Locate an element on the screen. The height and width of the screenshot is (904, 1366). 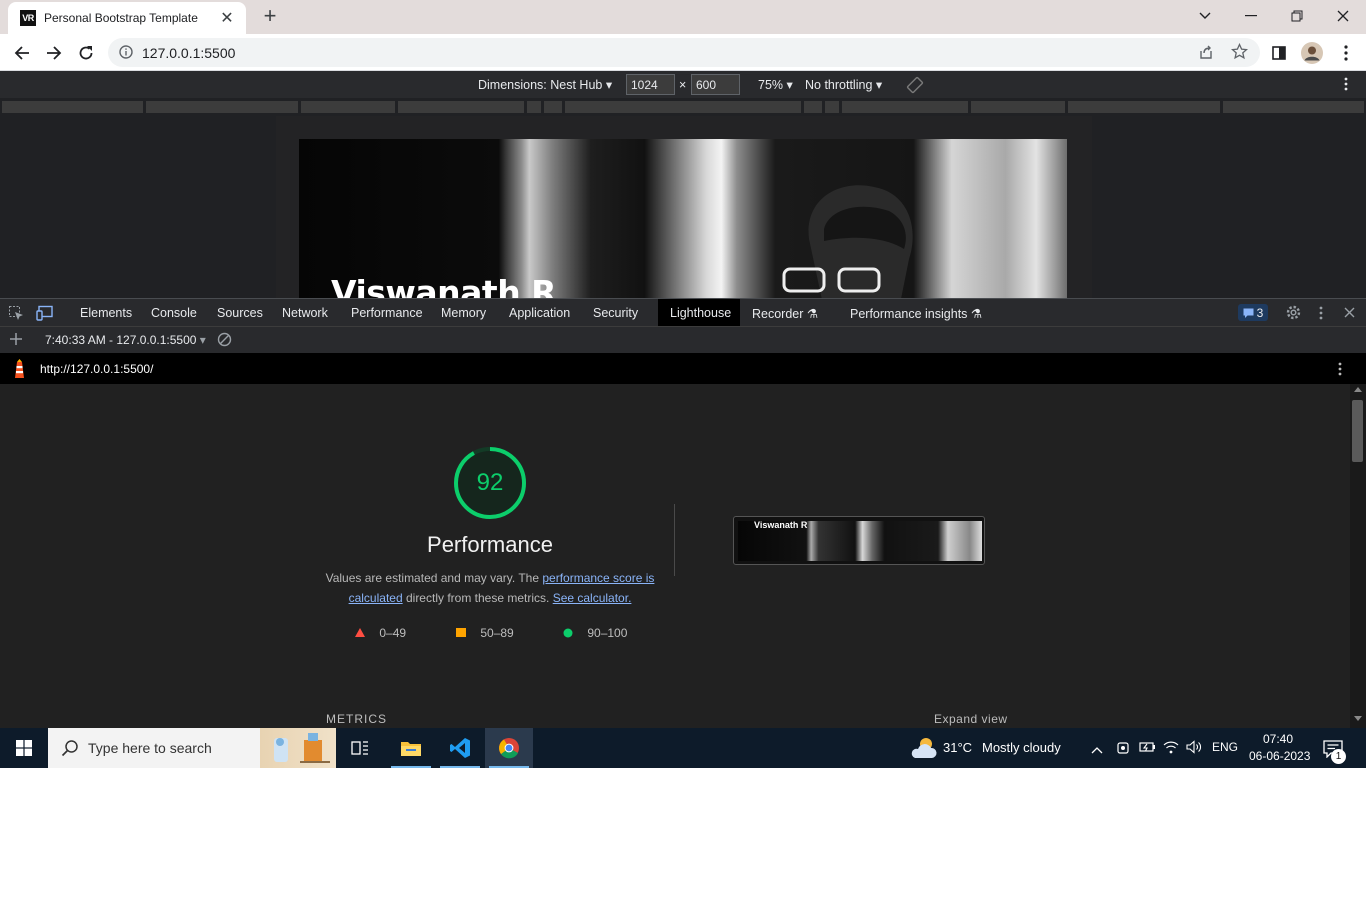
task-view-icon is located at coordinates (360, 748).